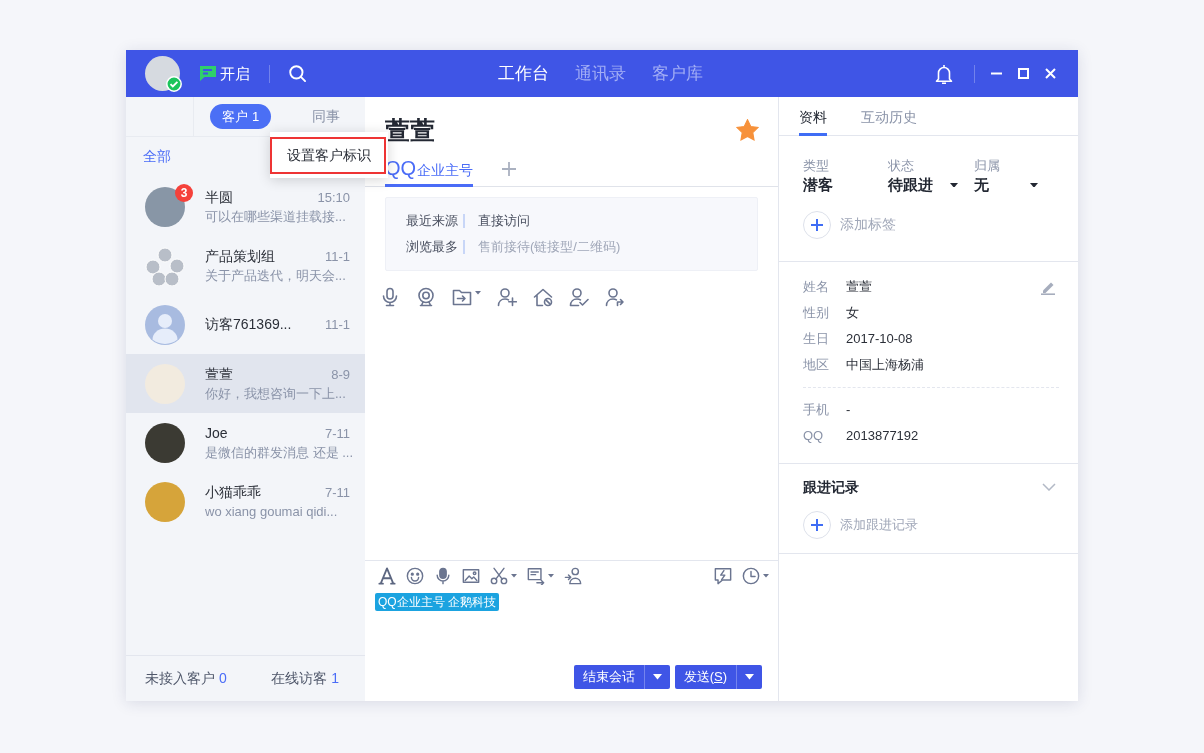 Image resolution: width=1204 pixels, height=753 pixels. Describe the element at coordinates (816, 365) in the screenshot. I see `field-label: 地区` at that location.